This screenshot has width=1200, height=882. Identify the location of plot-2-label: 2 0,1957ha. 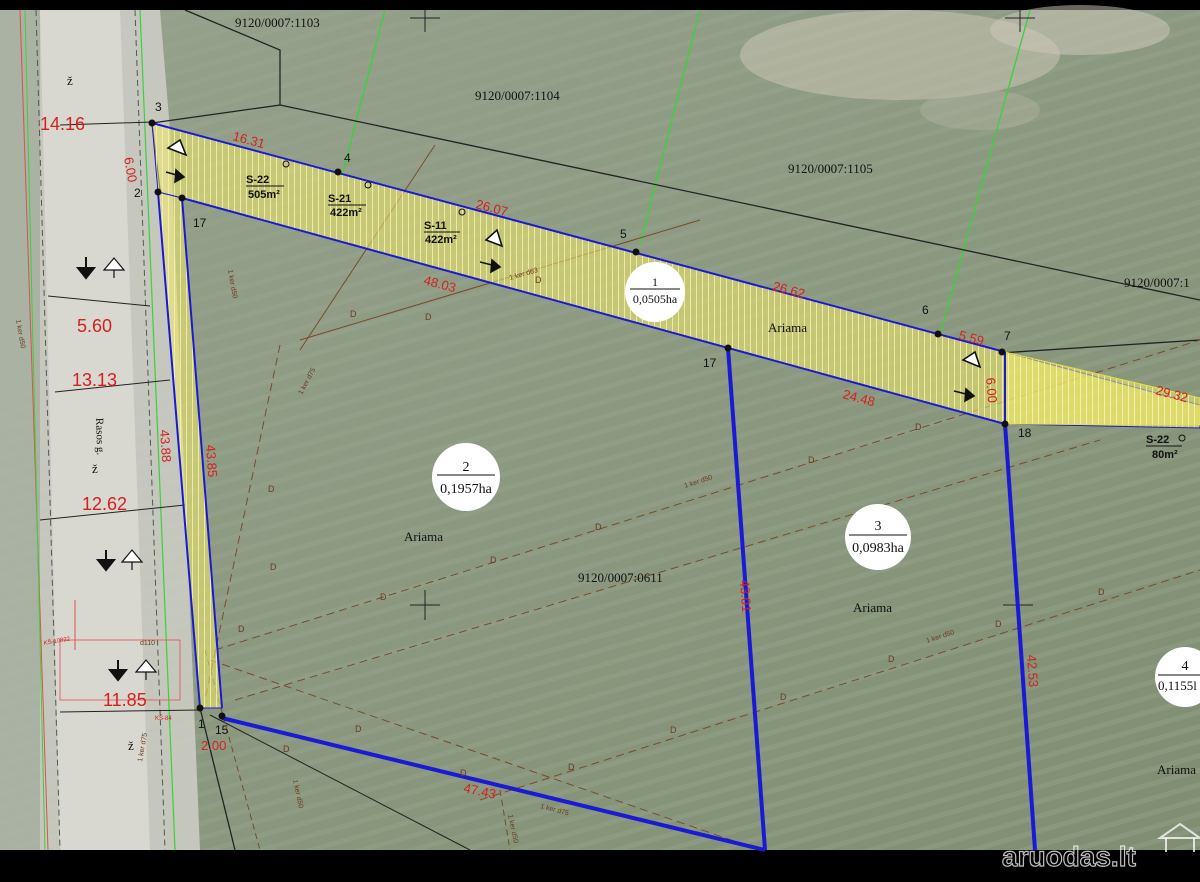
(466, 477).